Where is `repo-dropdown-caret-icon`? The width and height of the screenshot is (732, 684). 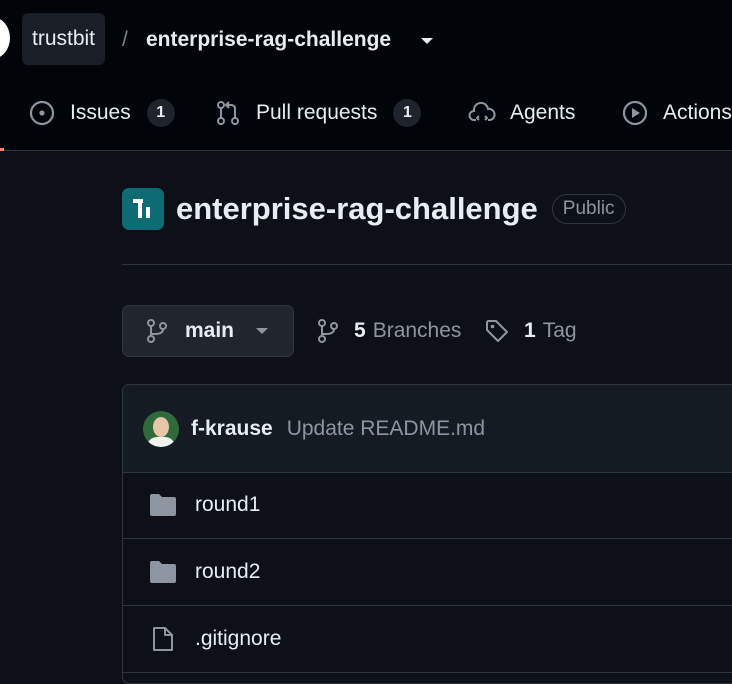 repo-dropdown-caret-icon is located at coordinates (427, 41).